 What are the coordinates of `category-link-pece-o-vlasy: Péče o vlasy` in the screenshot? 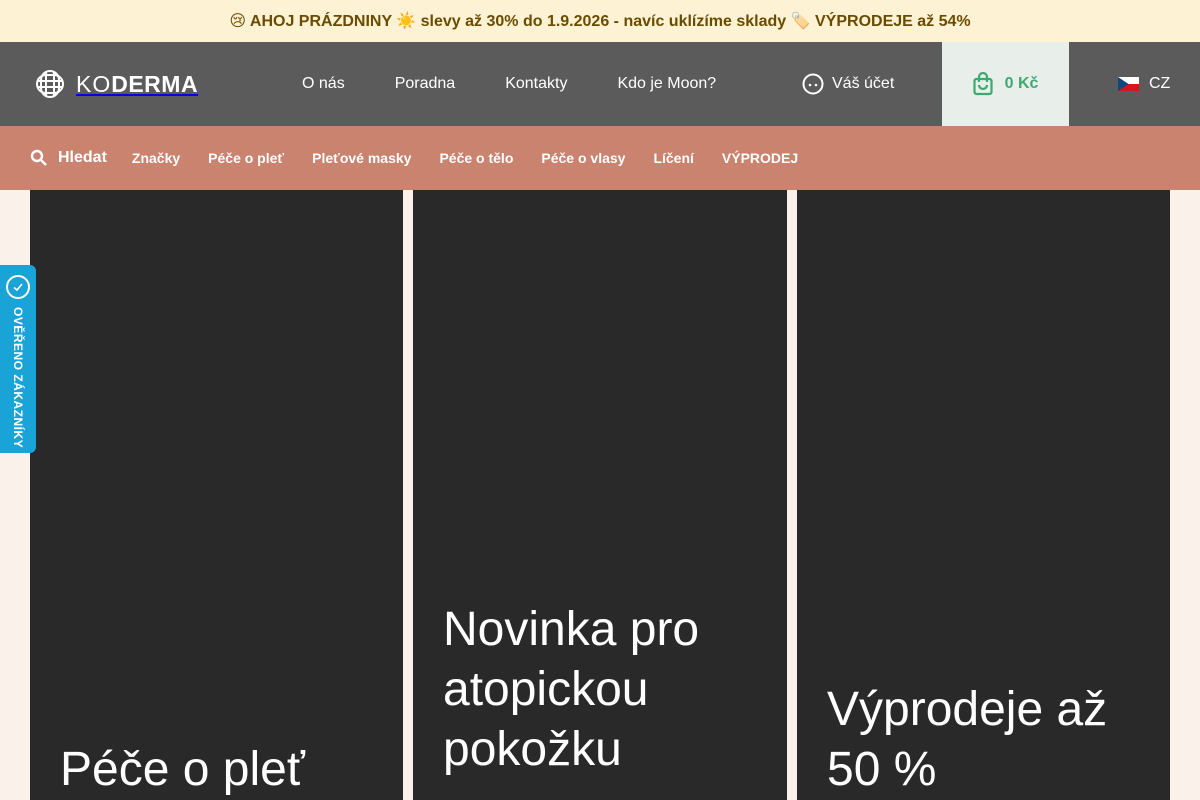 It's located at (583, 158).